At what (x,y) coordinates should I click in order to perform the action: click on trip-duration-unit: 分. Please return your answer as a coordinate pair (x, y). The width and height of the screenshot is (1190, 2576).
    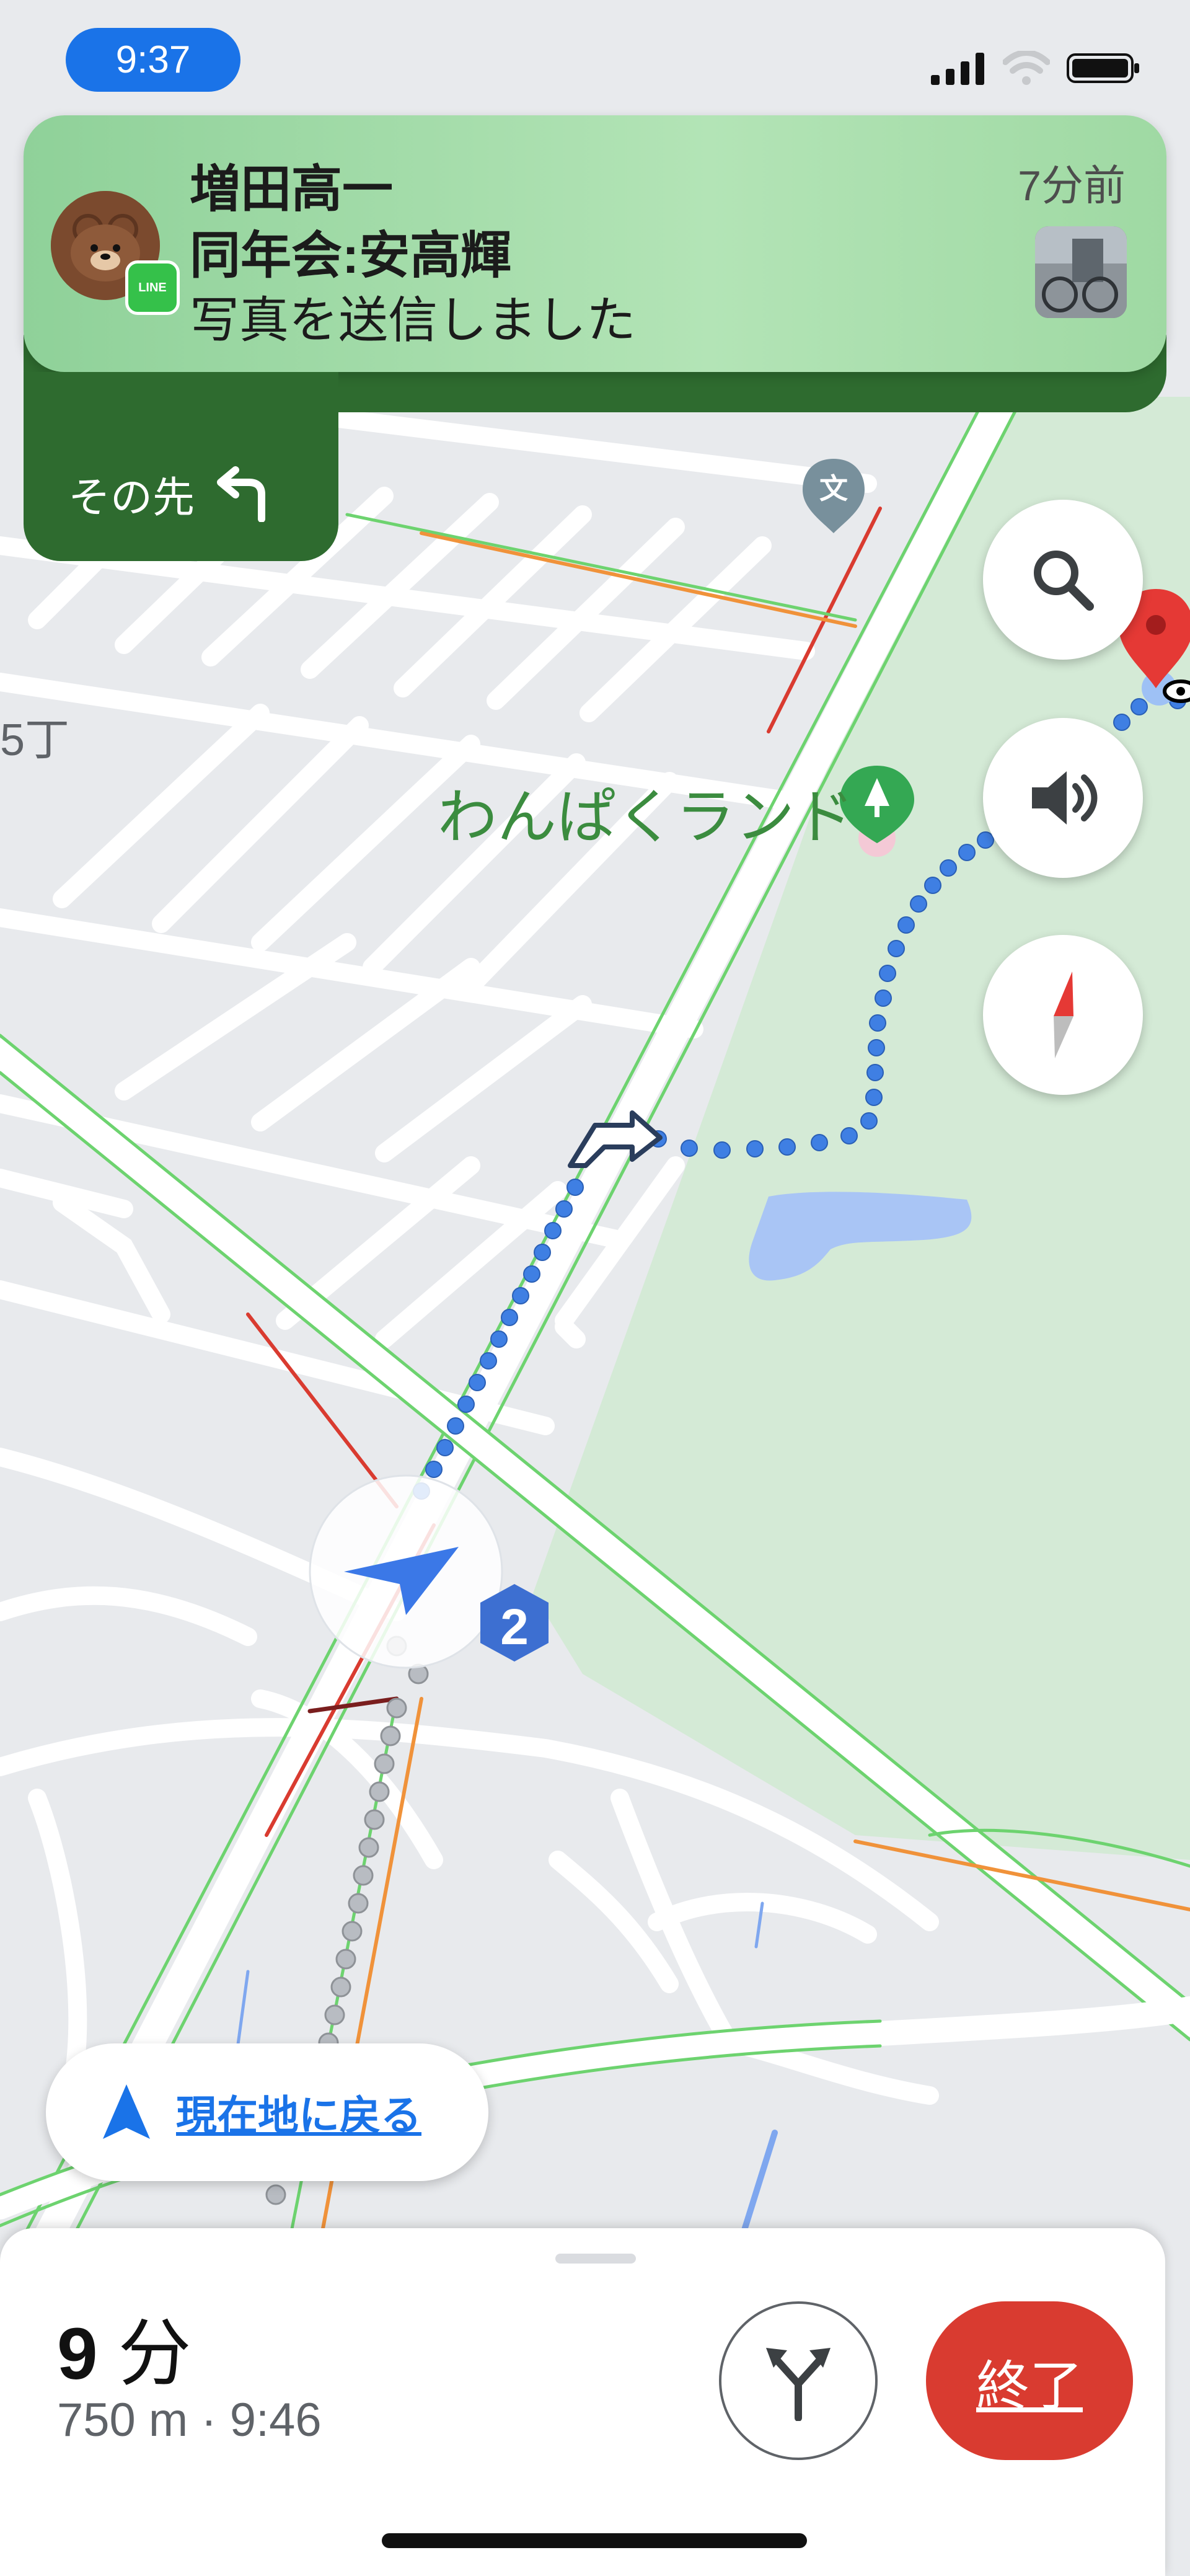
    Looking at the image, I should click on (155, 2354).